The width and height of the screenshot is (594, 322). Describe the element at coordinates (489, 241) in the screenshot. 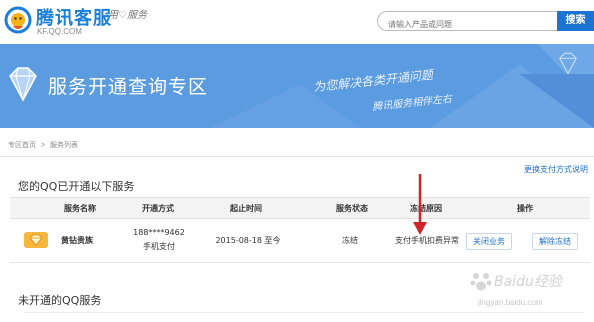

I see `close-service-button: 关闭业务` at that location.